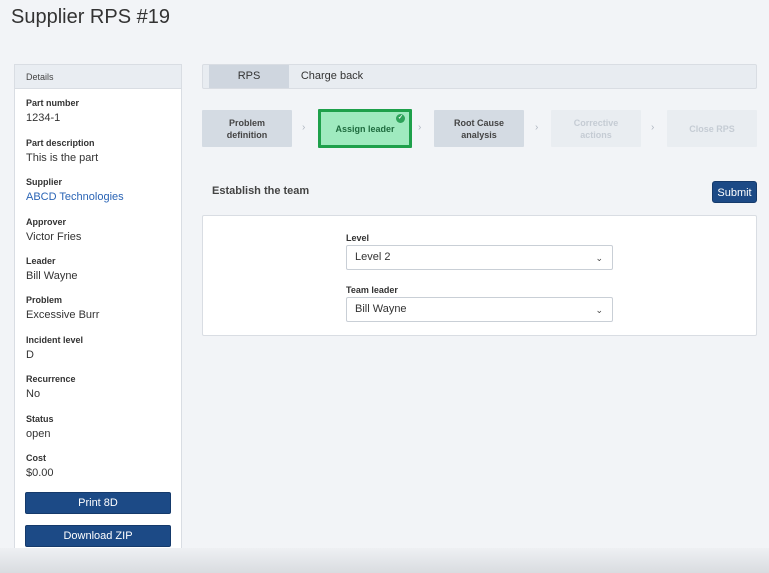  I want to click on field-part-number: Part number 1234-1, so click(52, 111).